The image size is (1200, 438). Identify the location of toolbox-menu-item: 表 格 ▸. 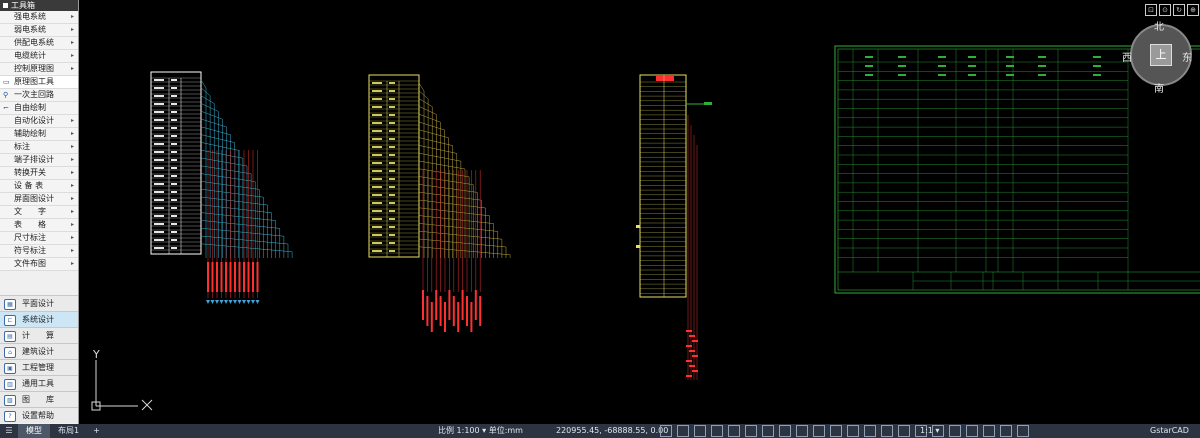
(39, 225).